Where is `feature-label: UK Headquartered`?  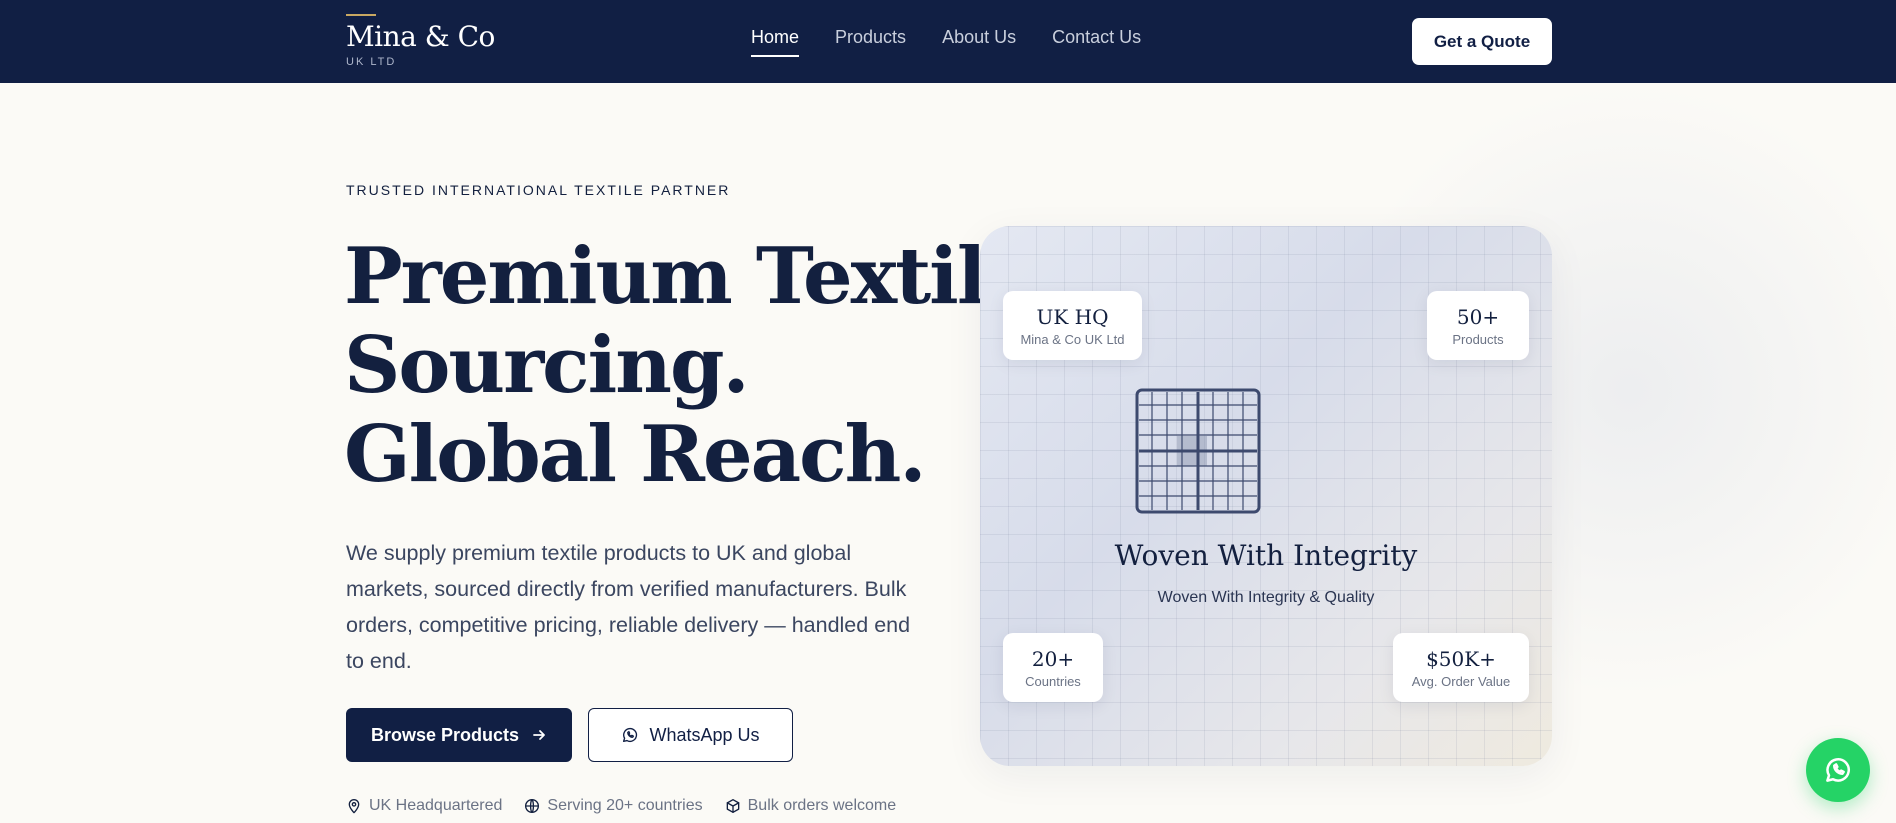 feature-label: UK Headquartered is located at coordinates (436, 805).